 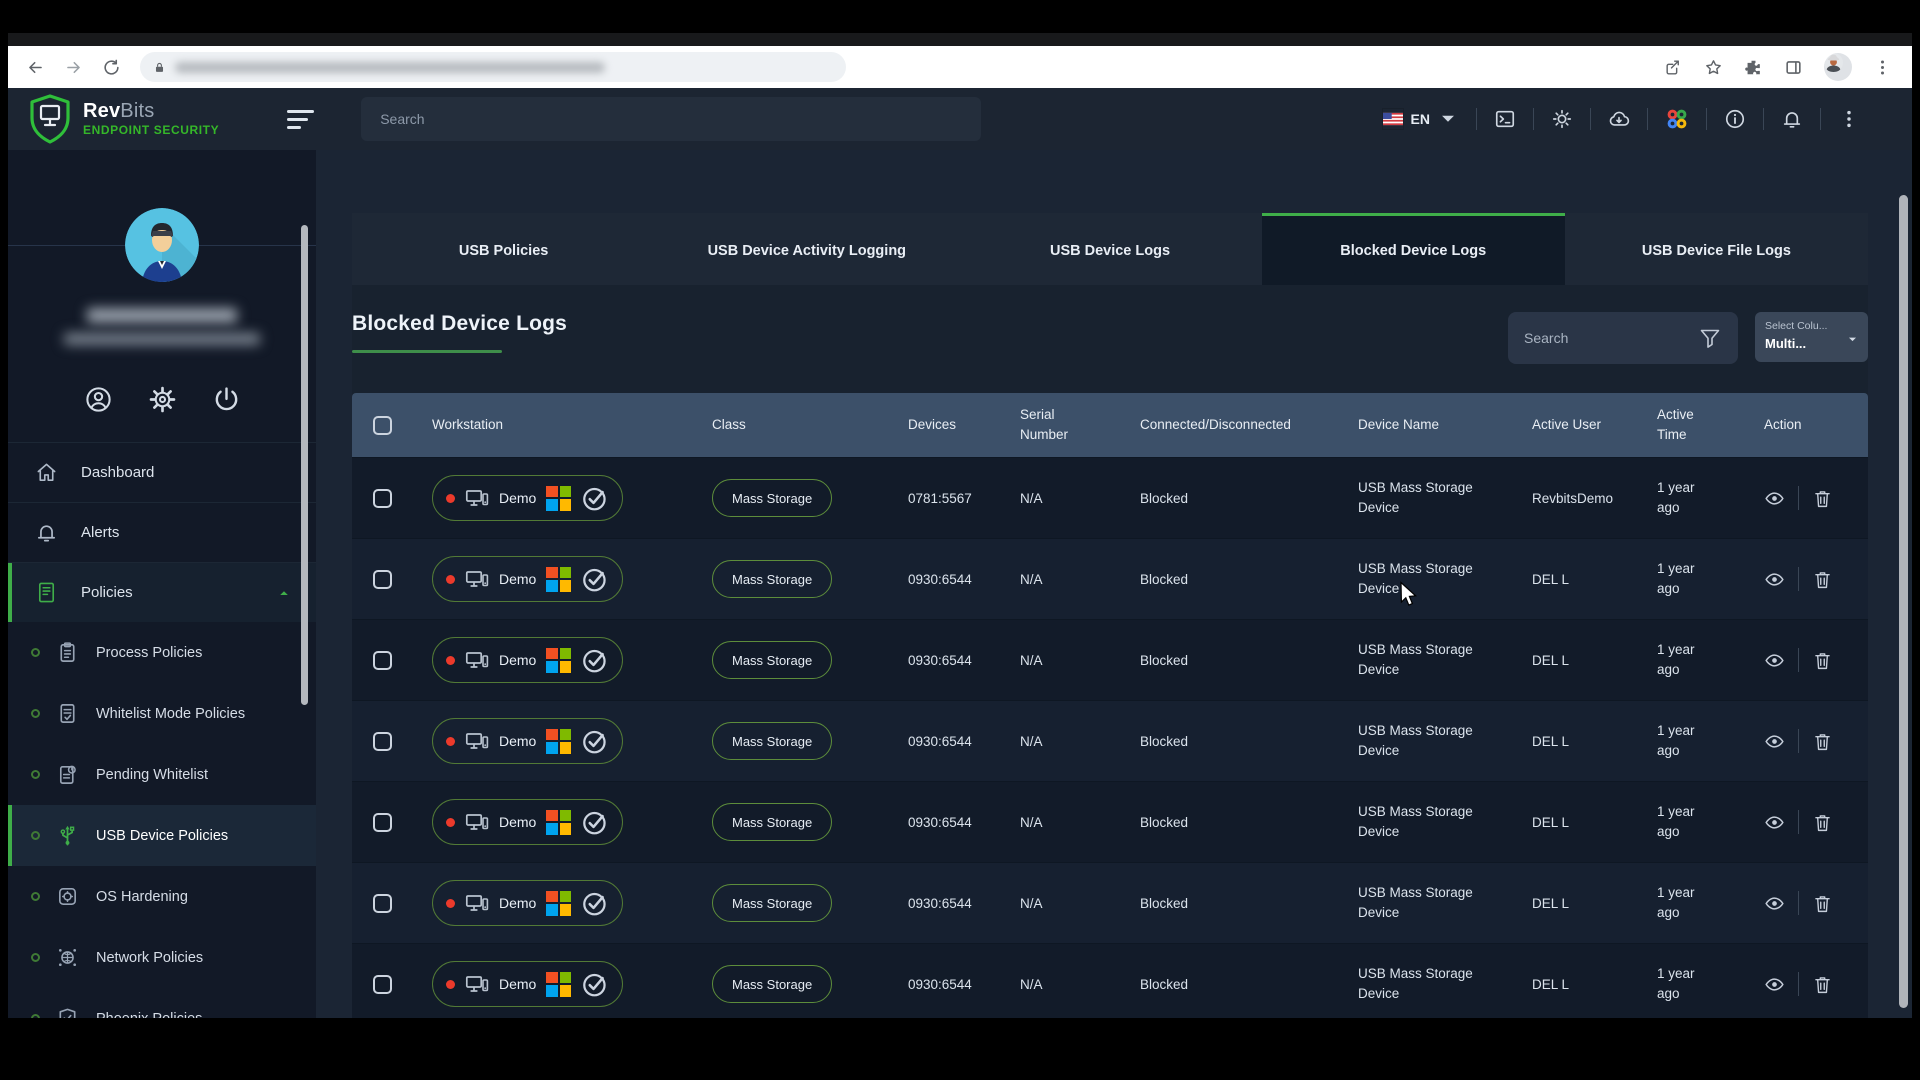 What do you see at coordinates (304, 465) in the screenshot?
I see `sidebar-scrollbar` at bounding box center [304, 465].